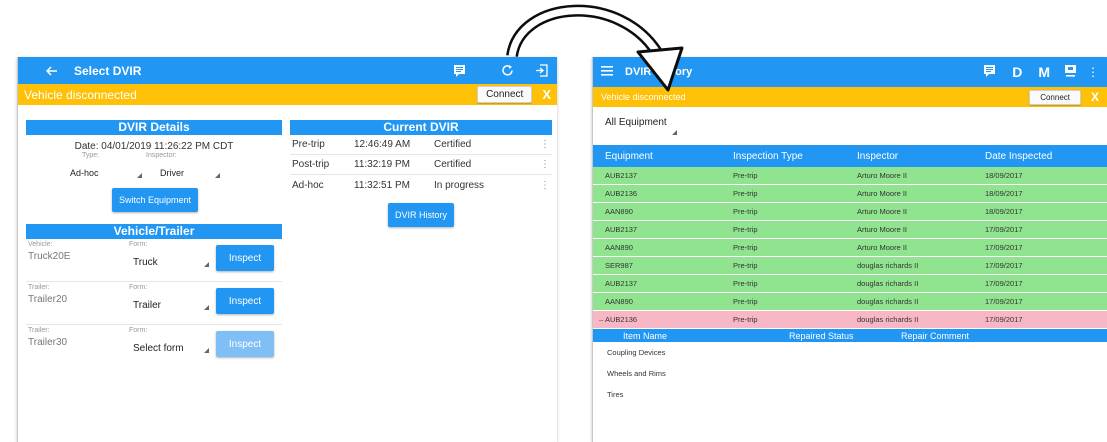 The image size is (1107, 442). I want to click on dvir-time: 11:32:51 PM, so click(382, 185).